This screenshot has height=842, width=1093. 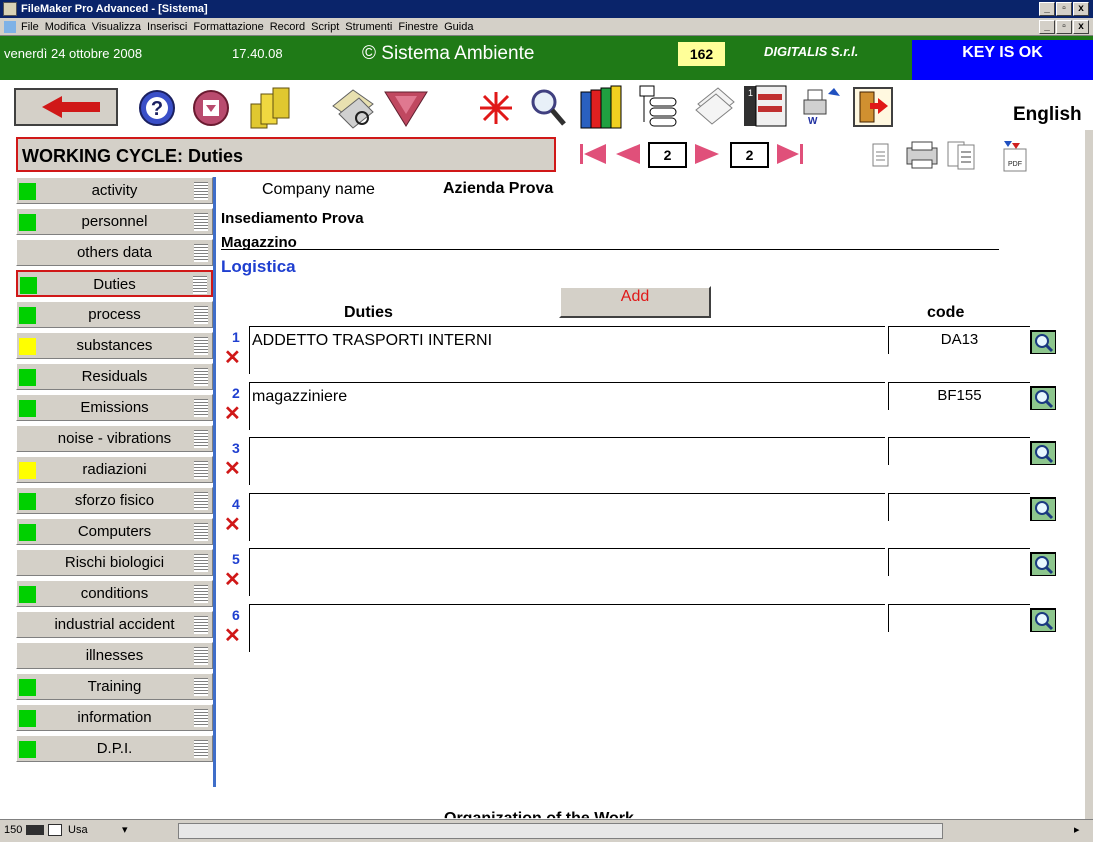 What do you see at coordinates (708, 154) in the screenshot?
I see `next-record-icon` at bounding box center [708, 154].